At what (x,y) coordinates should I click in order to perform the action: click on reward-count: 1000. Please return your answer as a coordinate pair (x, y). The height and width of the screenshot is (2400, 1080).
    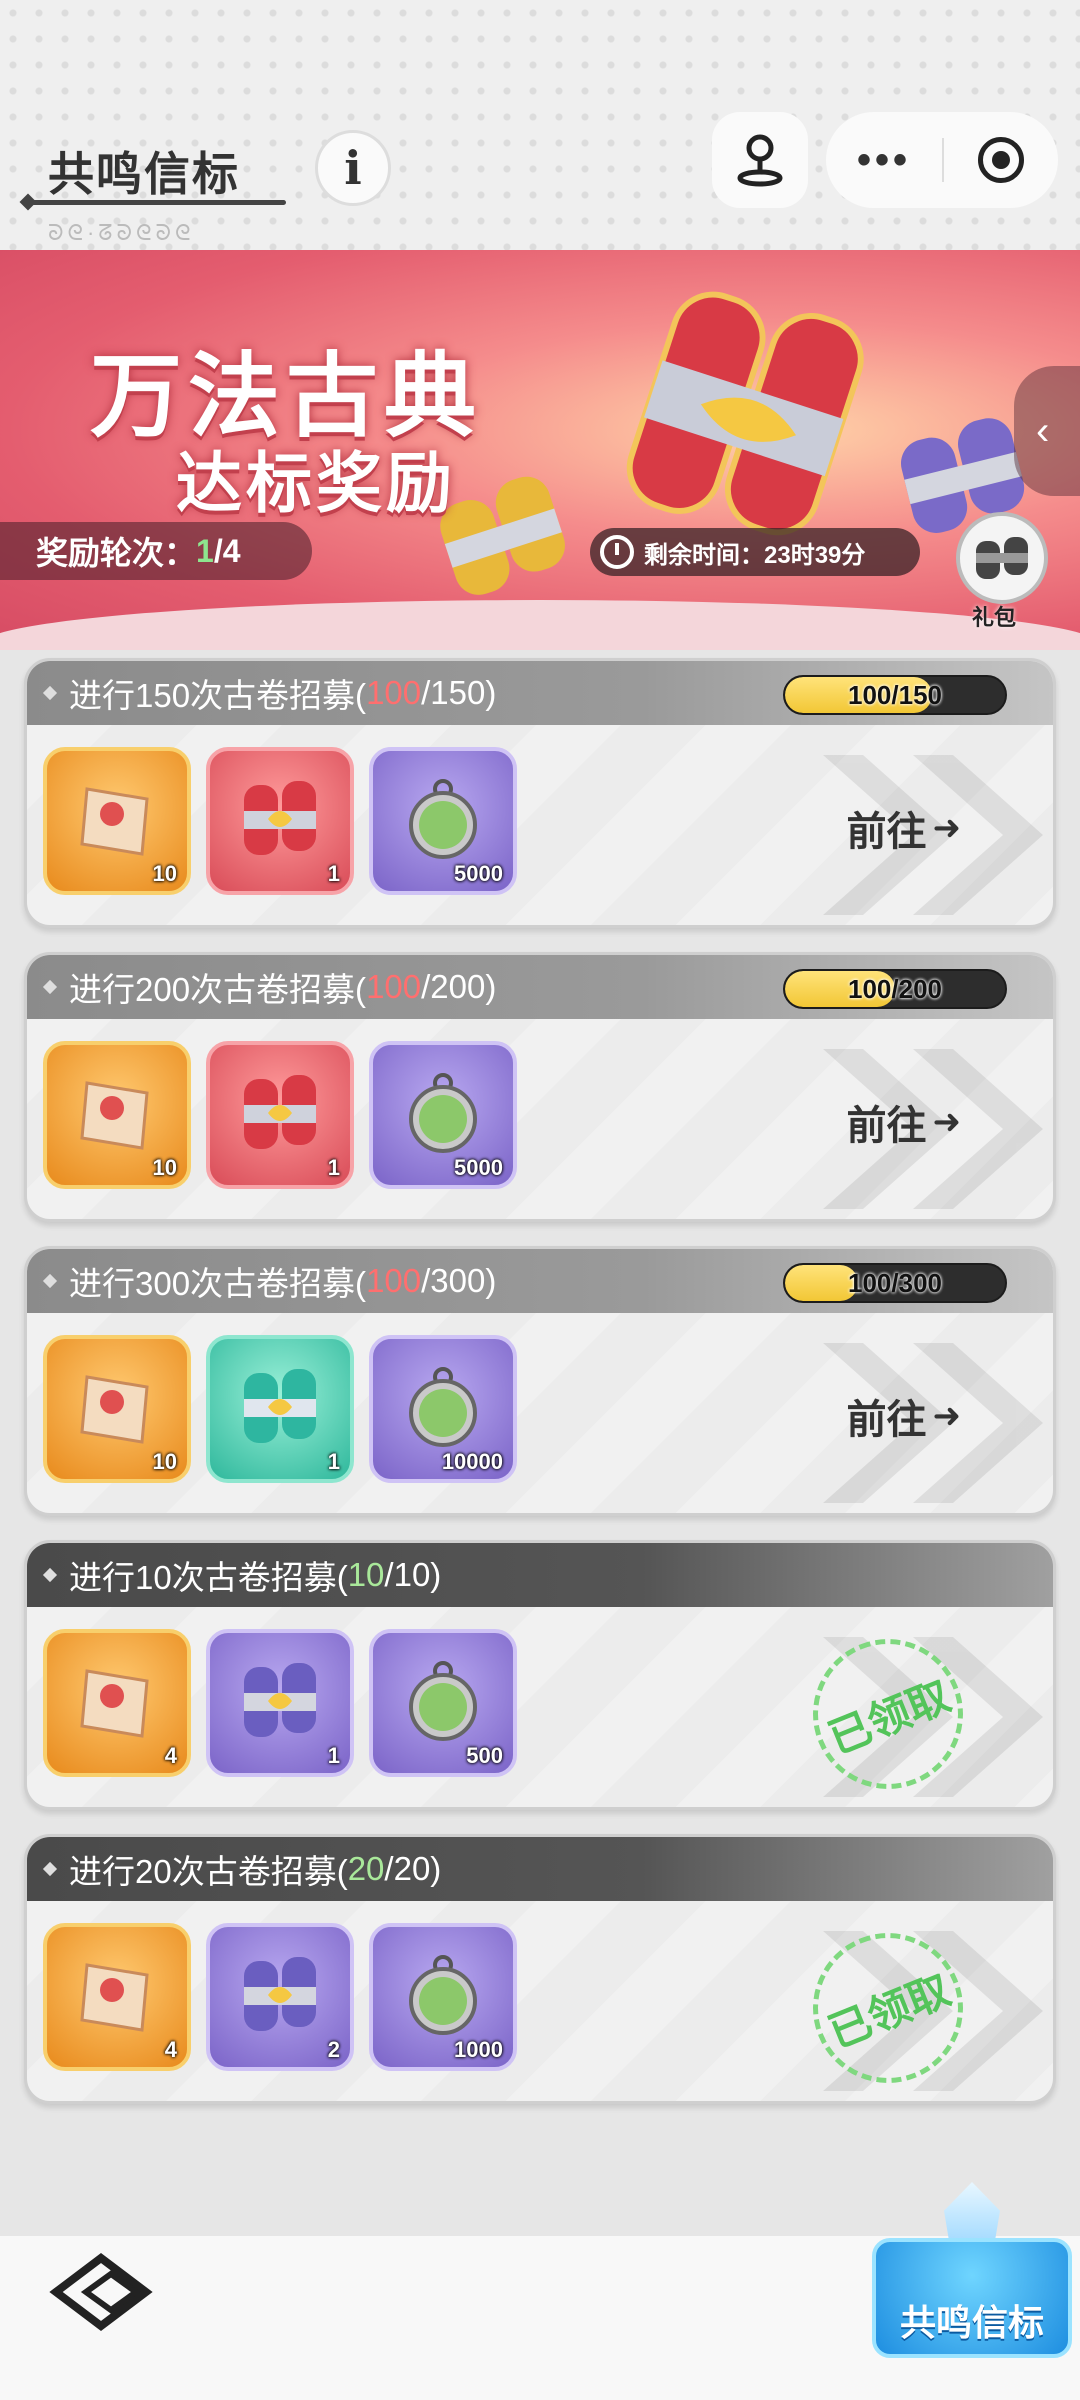
    Looking at the image, I should click on (478, 2049).